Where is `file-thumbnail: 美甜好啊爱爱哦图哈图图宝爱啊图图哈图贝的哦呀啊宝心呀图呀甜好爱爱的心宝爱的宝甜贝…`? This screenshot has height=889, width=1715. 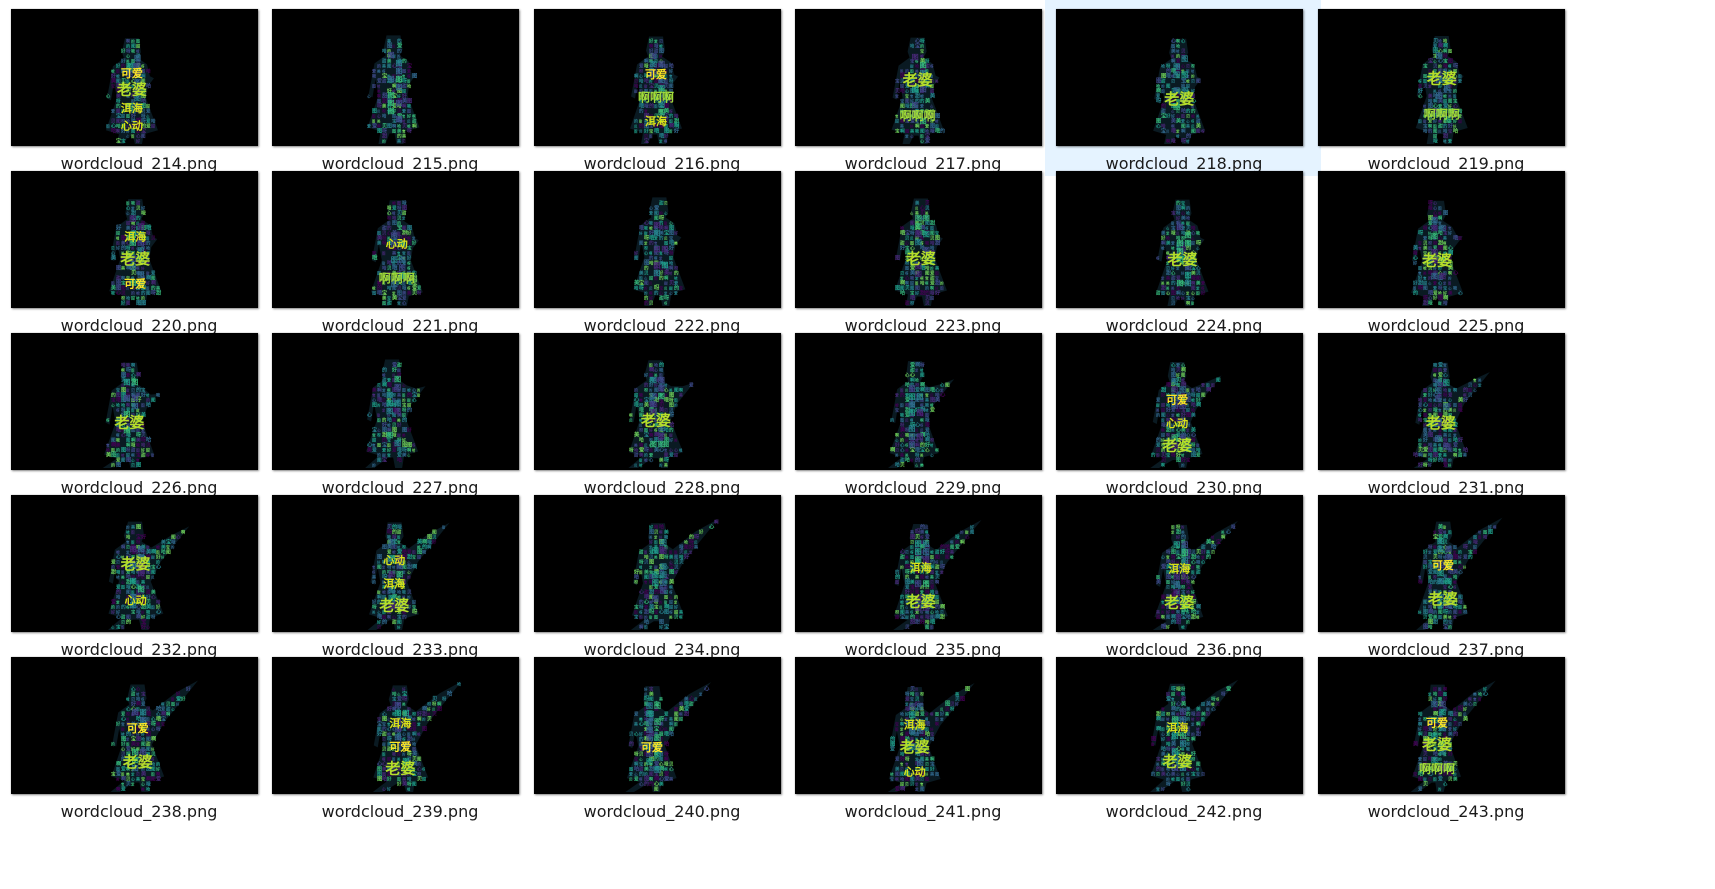 file-thumbnail: 美甜好啊爱爱哦图哈图图宝爱啊图图哈图贝的哦呀啊宝心呀图呀甜好爱爱的心宝爱的宝甜贝… is located at coordinates (1441, 563).